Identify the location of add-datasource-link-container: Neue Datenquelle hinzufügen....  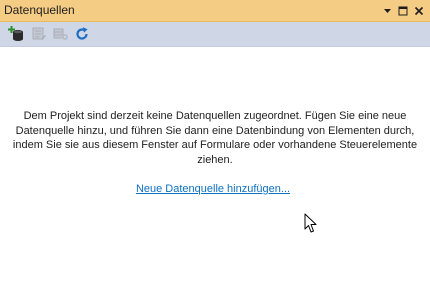
(213, 189).